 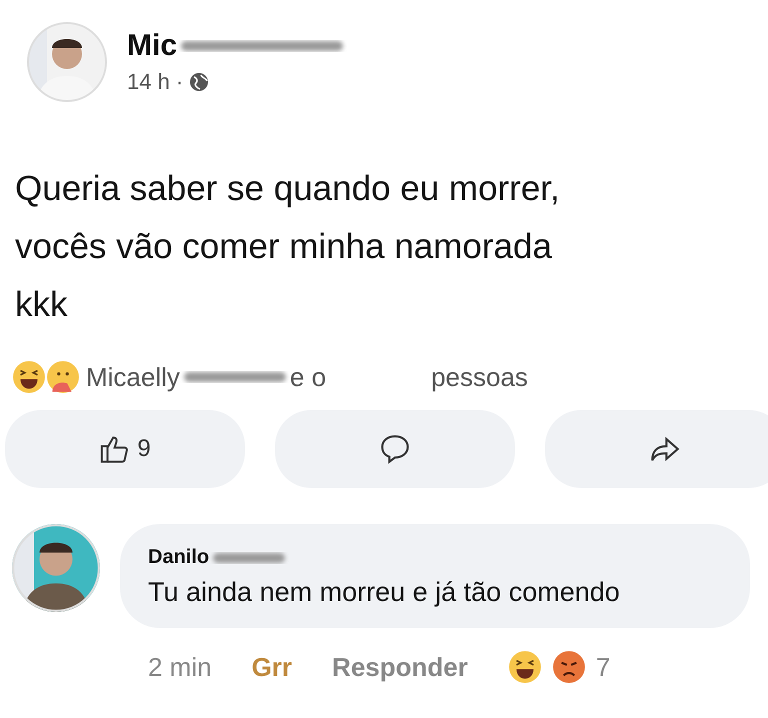 I want to click on like-button: 9, so click(x=125, y=449).